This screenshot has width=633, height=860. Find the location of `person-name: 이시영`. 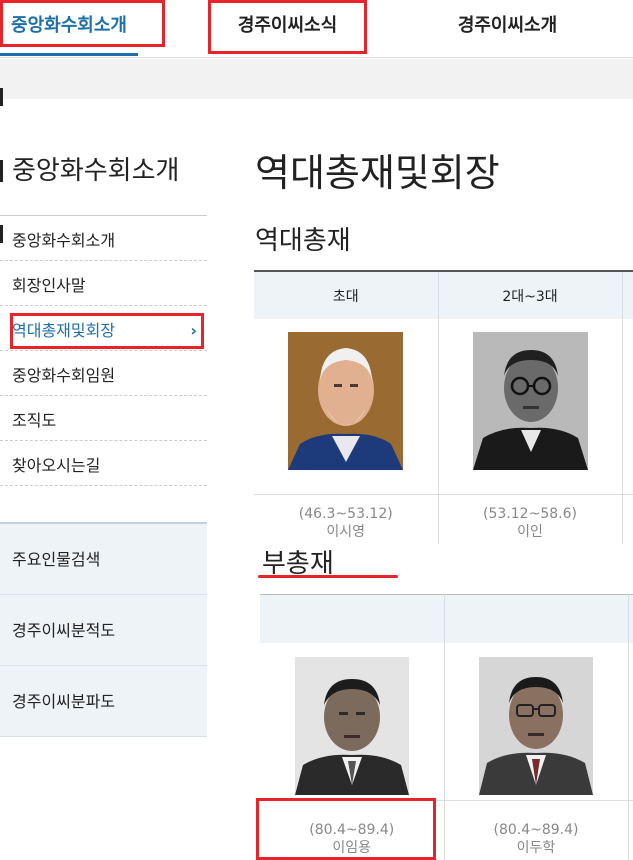

person-name: 이시영 is located at coordinates (346, 531).